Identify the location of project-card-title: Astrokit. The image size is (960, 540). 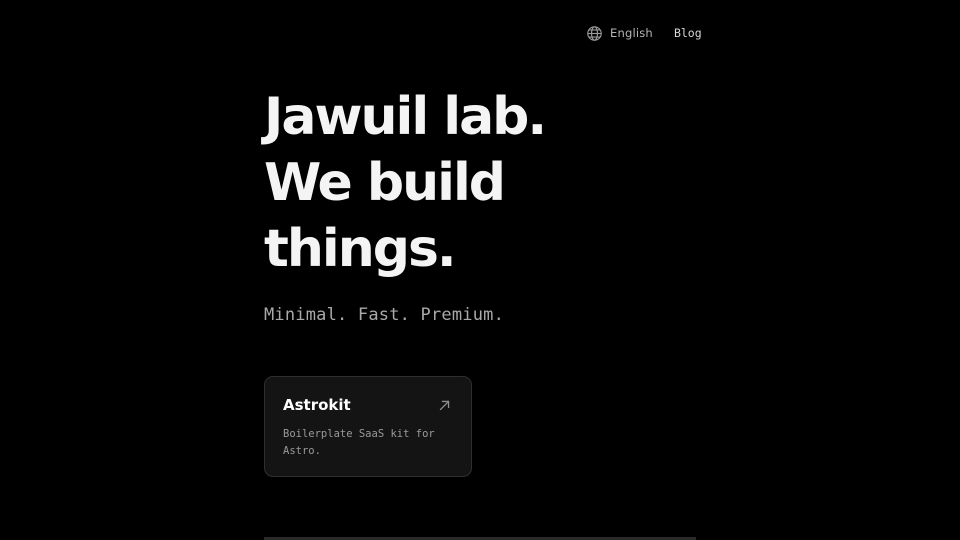
(317, 405).